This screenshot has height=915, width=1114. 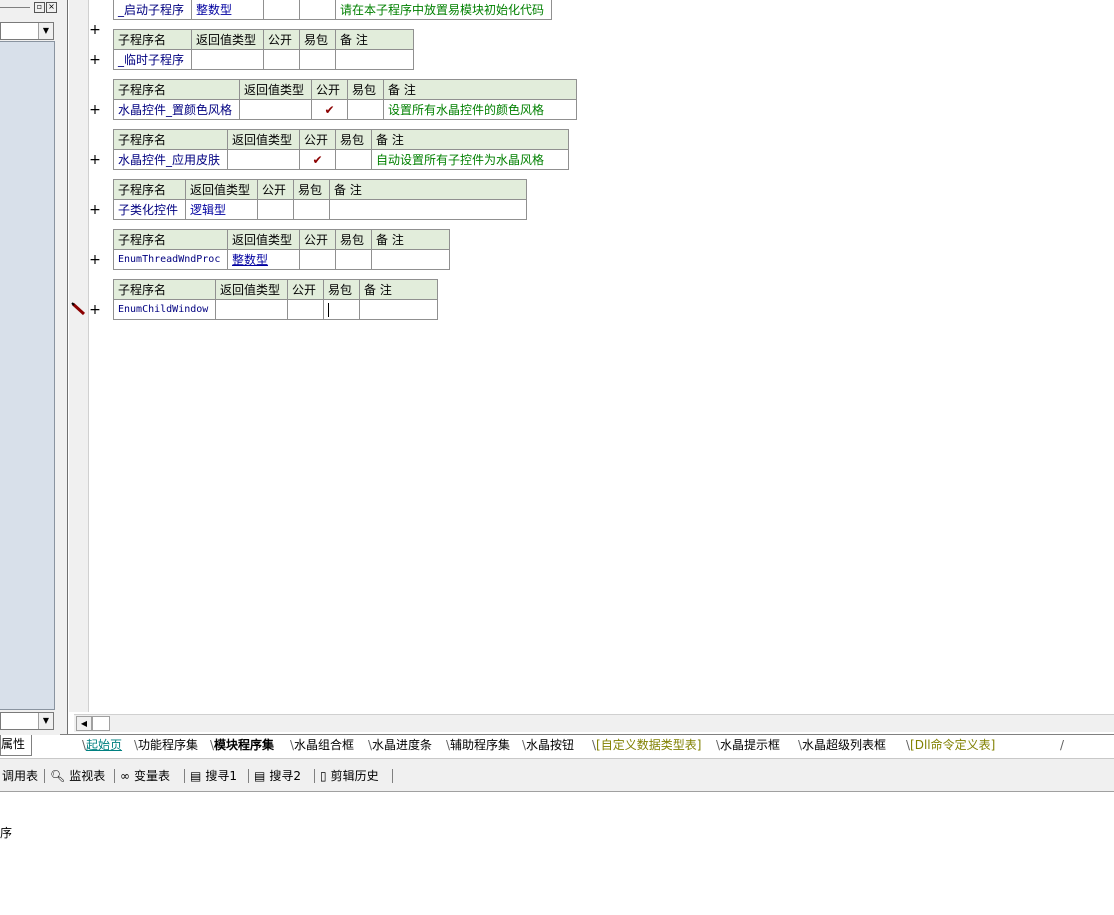 I want to click on tab-label: 水晶提示框, so click(x=750, y=745).